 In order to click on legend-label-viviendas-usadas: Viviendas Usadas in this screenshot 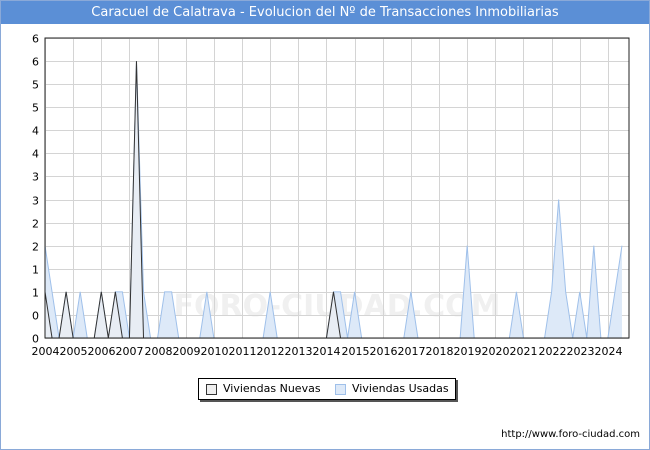, I will do `click(400, 388)`.